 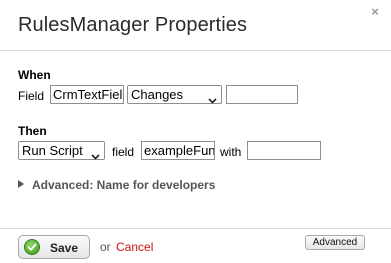 I want to click on advanced-button: Advanced, so click(x=335, y=242).